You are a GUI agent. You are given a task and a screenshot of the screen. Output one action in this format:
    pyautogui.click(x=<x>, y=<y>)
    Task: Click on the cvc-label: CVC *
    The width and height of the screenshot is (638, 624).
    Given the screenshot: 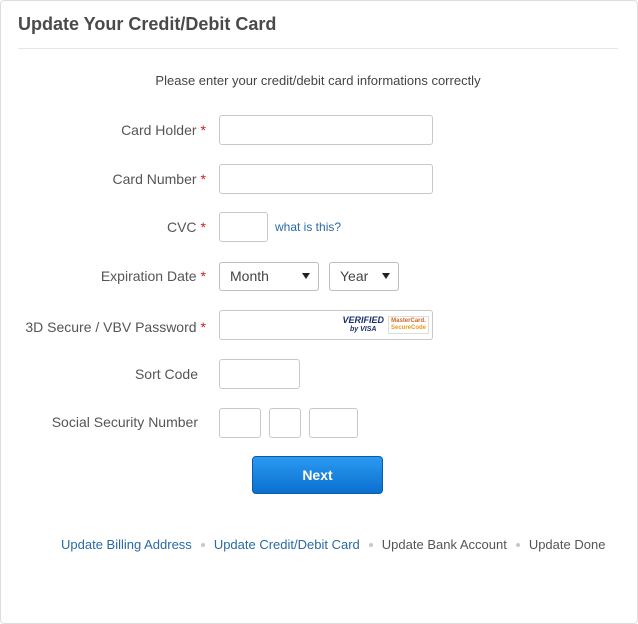 What is the action you would take?
    pyautogui.click(x=186, y=227)
    